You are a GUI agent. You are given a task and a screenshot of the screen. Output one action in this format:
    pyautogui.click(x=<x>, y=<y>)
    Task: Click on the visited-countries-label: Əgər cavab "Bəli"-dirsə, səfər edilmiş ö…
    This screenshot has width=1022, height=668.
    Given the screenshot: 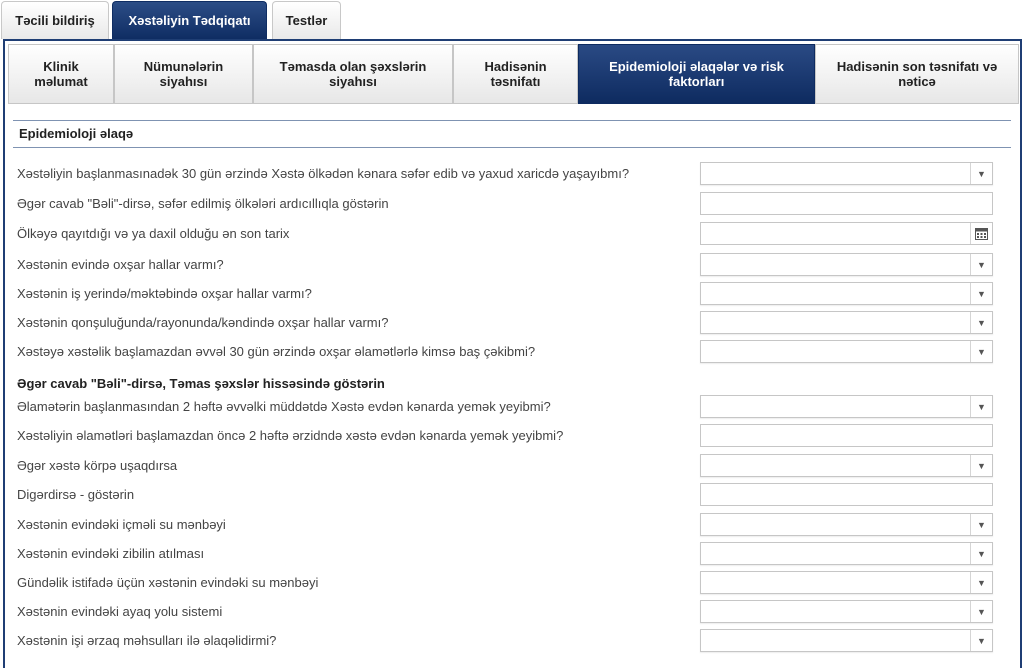 What is the action you would take?
    pyautogui.click(x=203, y=203)
    